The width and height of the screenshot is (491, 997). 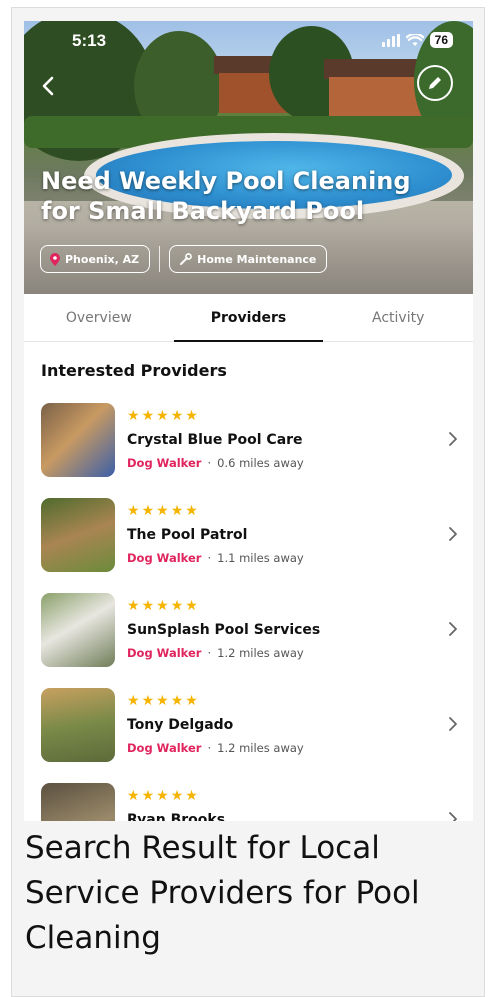 I want to click on tab-bar: Overview Providers Activity, so click(x=248, y=318).